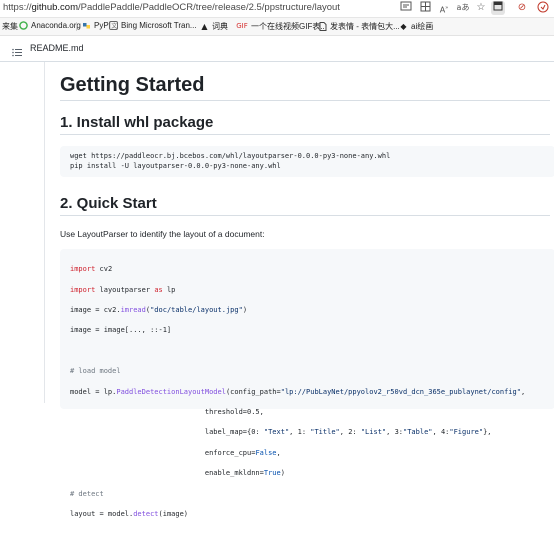  Describe the element at coordinates (125, 289) in the screenshot. I see `code-token: layoutparser` at that location.